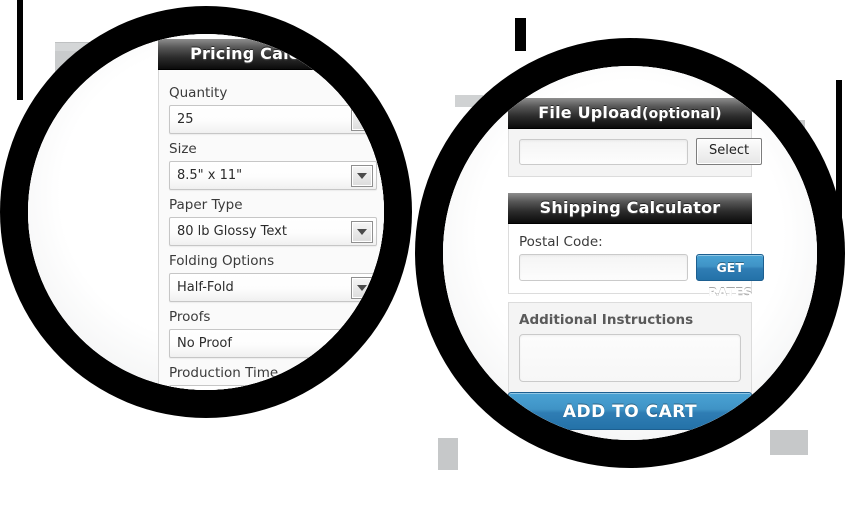 Image resolution: width=845 pixels, height=511 pixels. Describe the element at coordinates (603, 151) in the screenshot. I see `file-path-input` at that location.